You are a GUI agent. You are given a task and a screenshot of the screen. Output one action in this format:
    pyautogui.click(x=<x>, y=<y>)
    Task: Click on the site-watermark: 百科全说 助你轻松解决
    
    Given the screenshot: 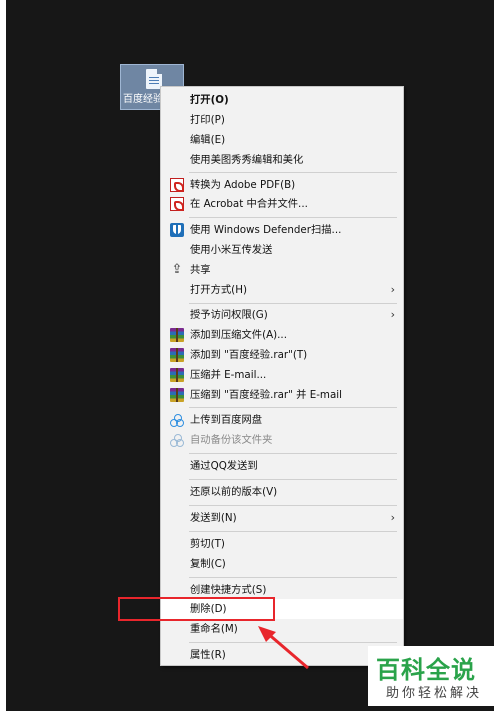 What is the action you would take?
    pyautogui.click(x=431, y=676)
    